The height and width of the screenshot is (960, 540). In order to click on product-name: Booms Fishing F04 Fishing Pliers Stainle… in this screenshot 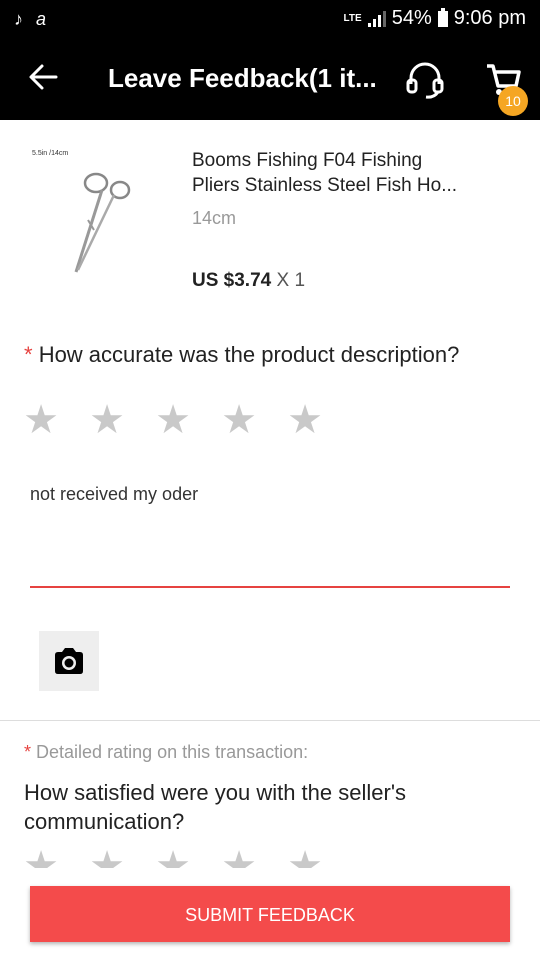, I will do `click(352, 173)`.